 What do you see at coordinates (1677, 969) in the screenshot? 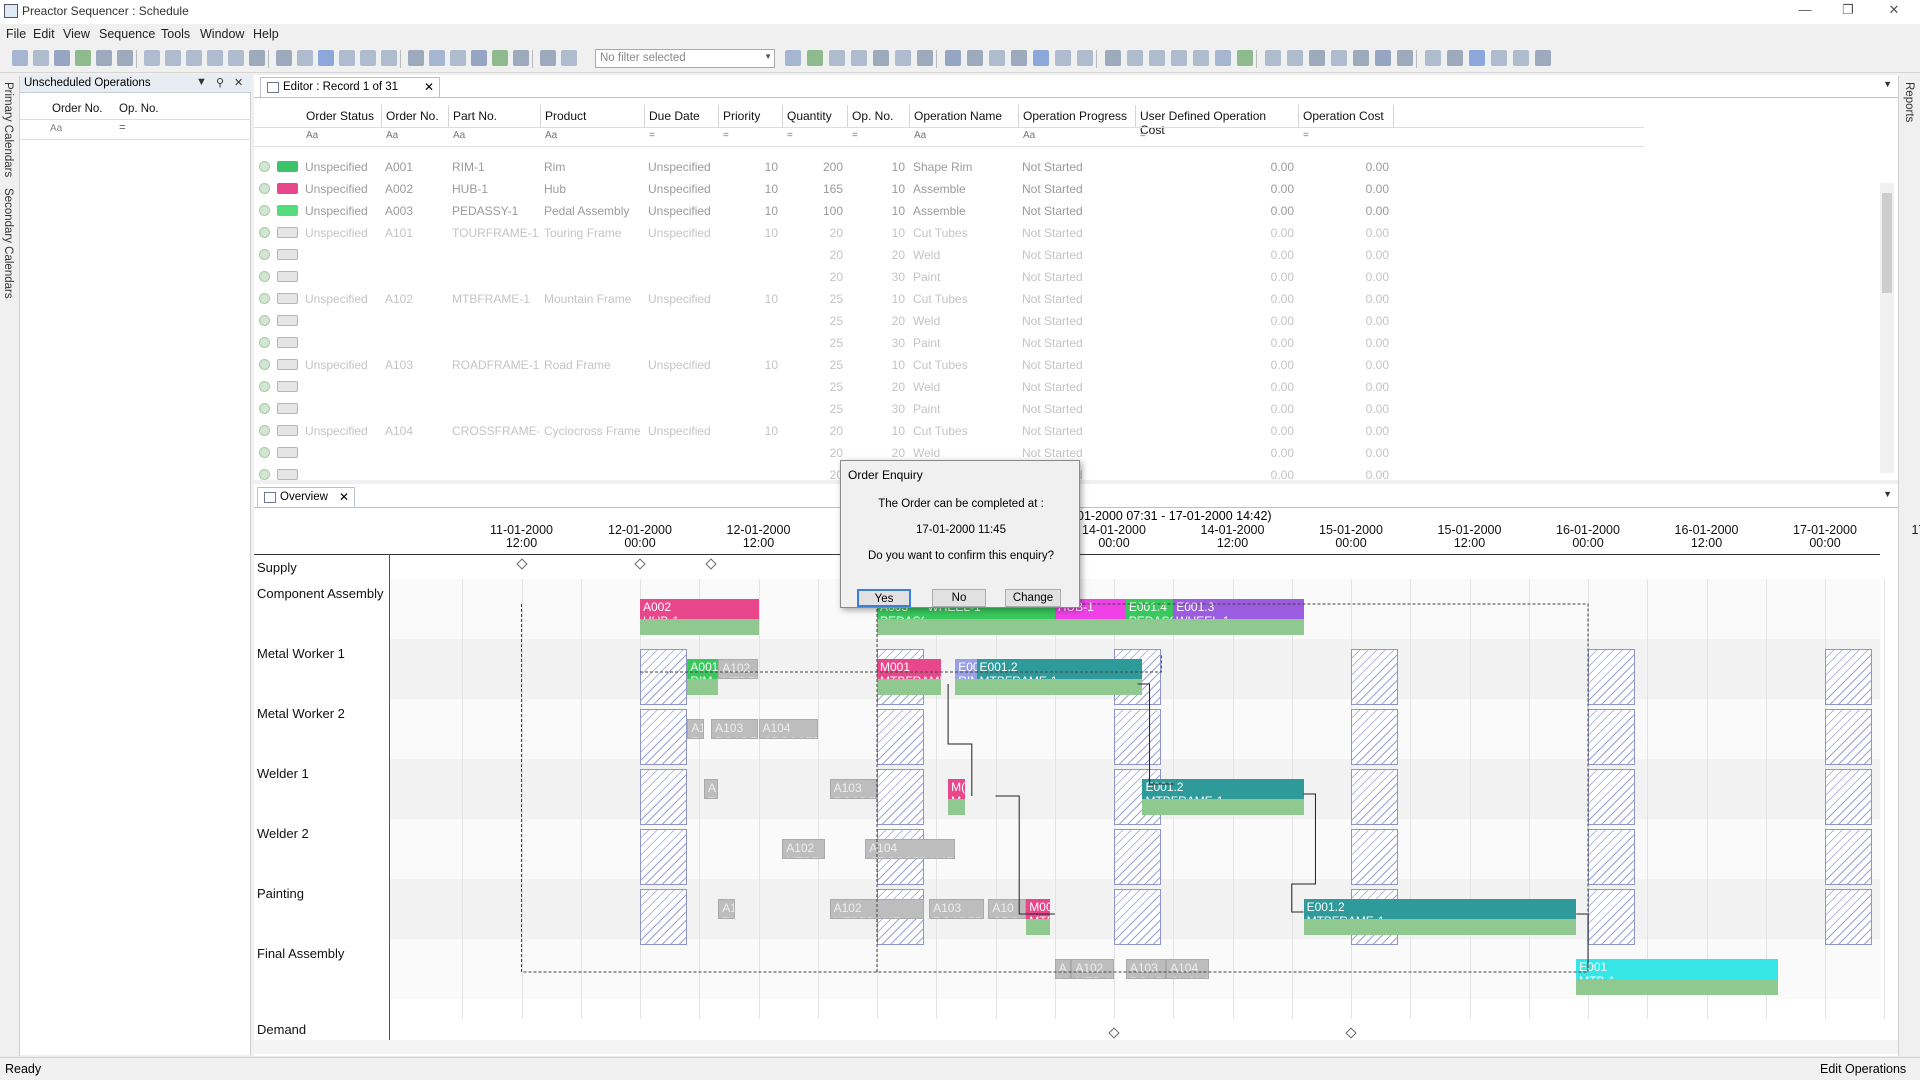
I see `operation-bar: E001MTB-1` at bounding box center [1677, 969].